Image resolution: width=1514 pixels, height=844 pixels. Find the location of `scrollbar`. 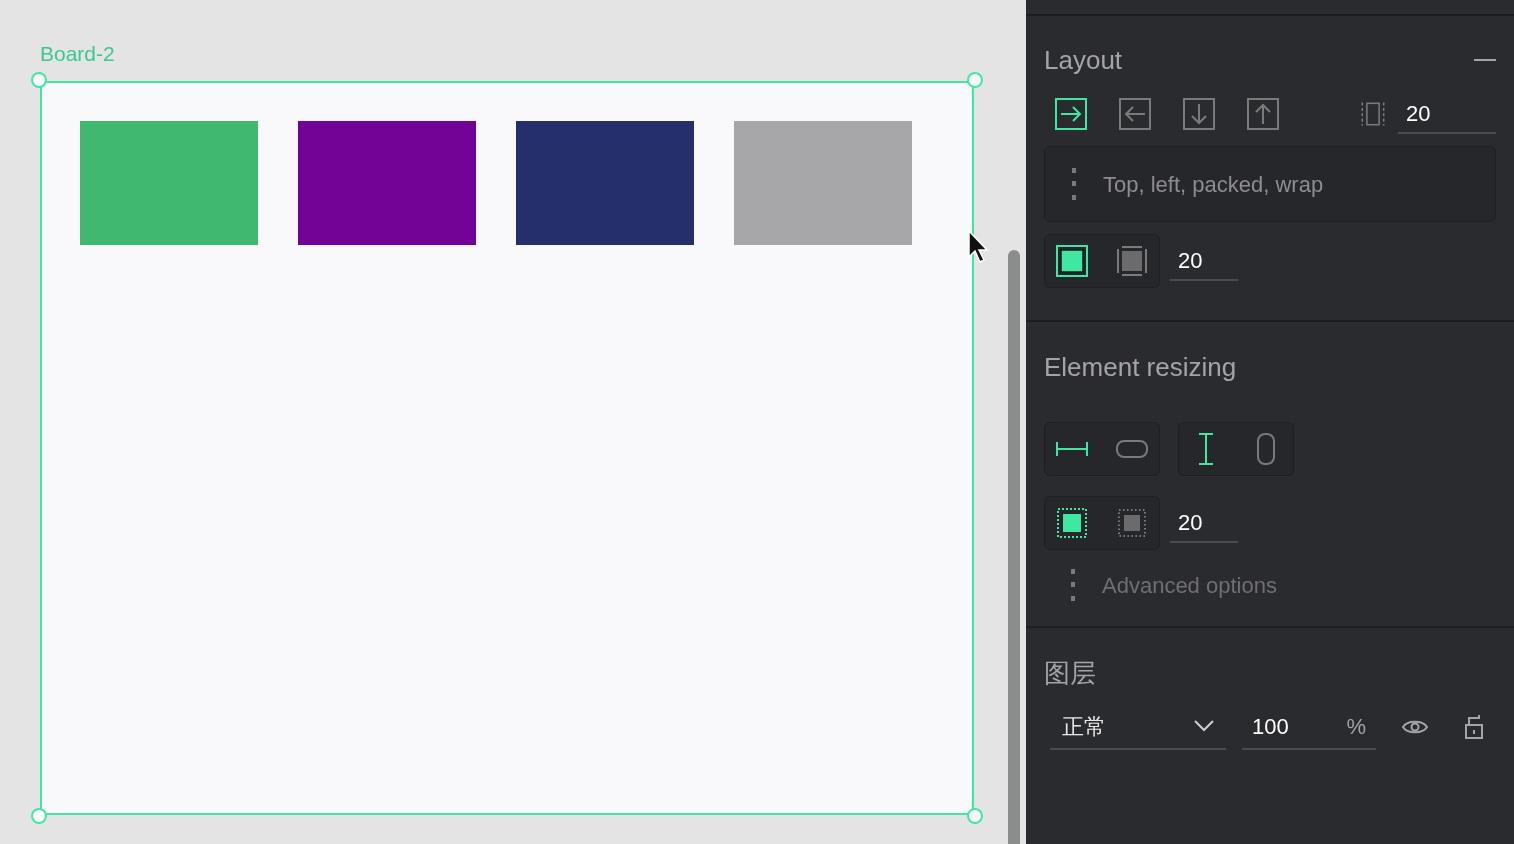

scrollbar is located at coordinates (1014, 547).